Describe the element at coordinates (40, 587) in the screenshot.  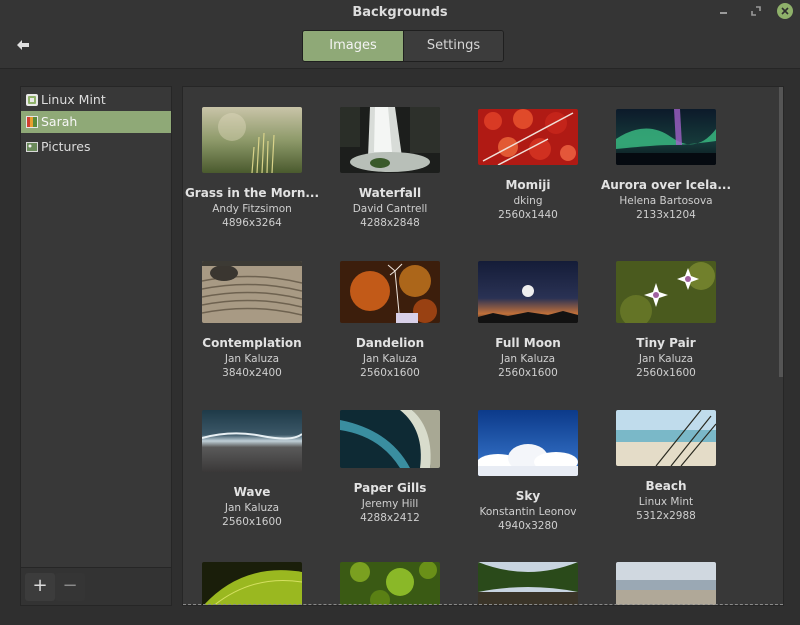
I see `add-folder-button: +` at that location.